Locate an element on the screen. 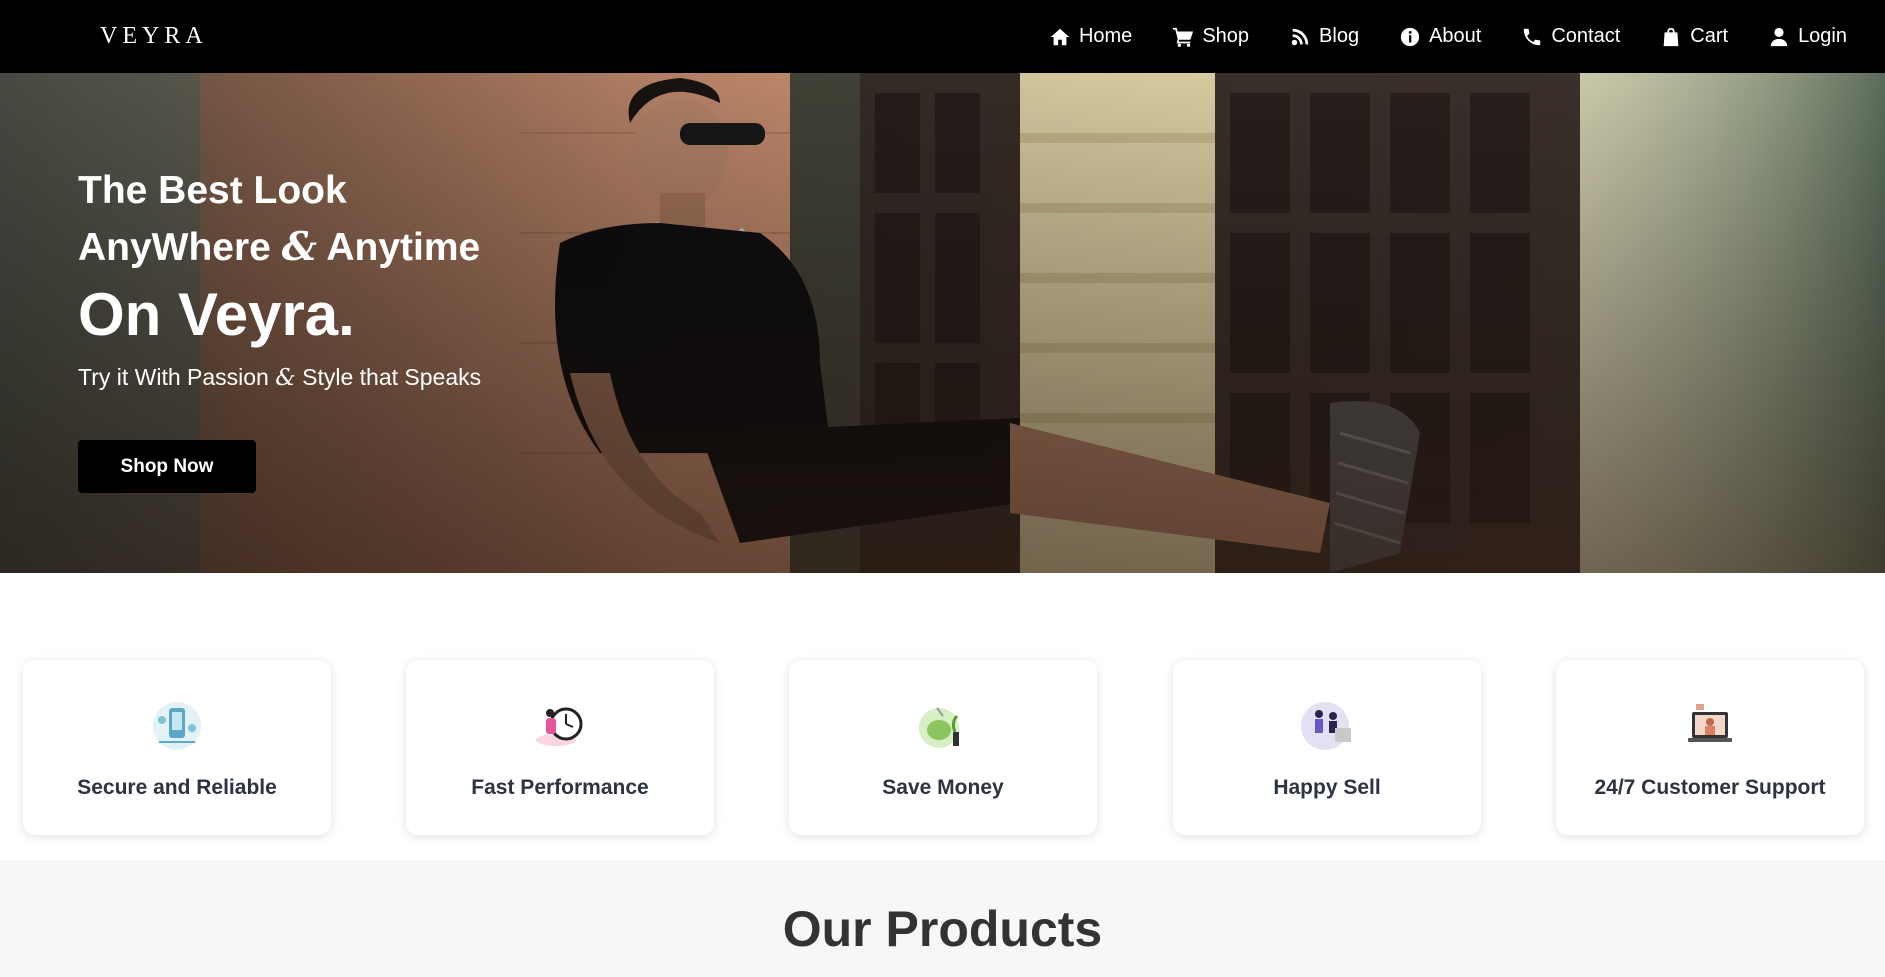  nav-contact-label: Contact is located at coordinates (1586, 36).